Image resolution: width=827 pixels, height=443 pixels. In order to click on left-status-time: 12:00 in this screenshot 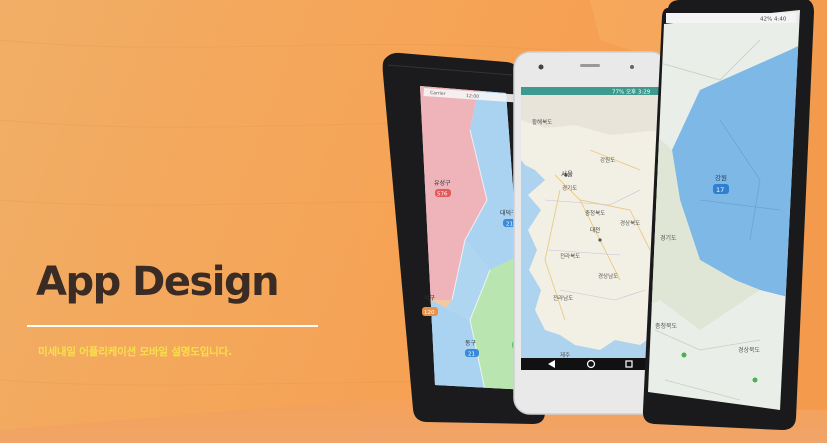, I will do `click(472, 96)`.